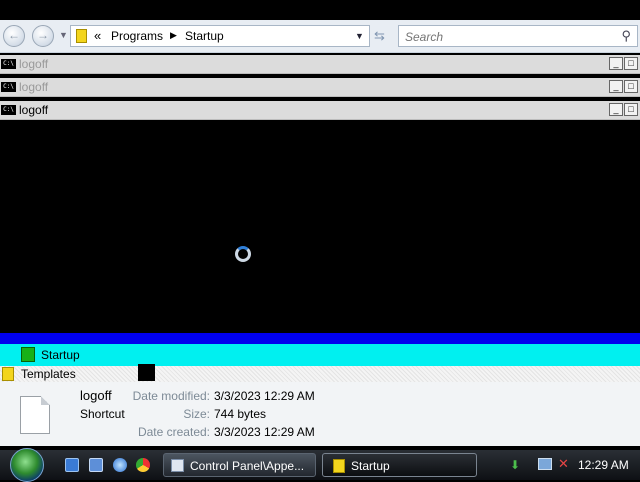 This screenshot has width=640, height=482. Describe the element at coordinates (545, 464) in the screenshot. I see `tray-network-icon` at that location.